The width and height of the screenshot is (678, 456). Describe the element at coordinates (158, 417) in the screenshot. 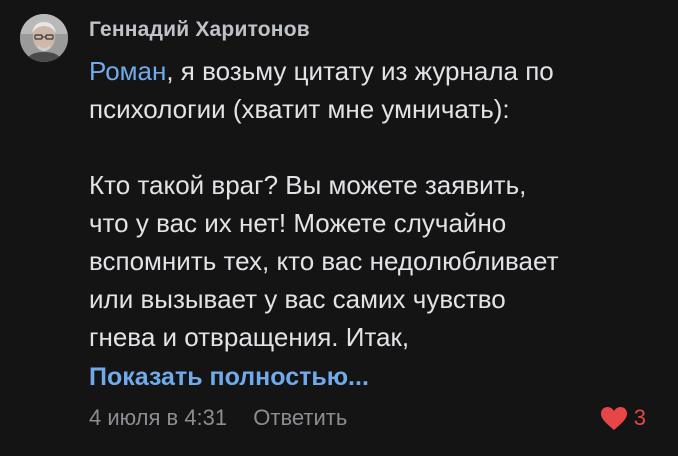

I see `comment-date: 4 июля в 4:31` at that location.